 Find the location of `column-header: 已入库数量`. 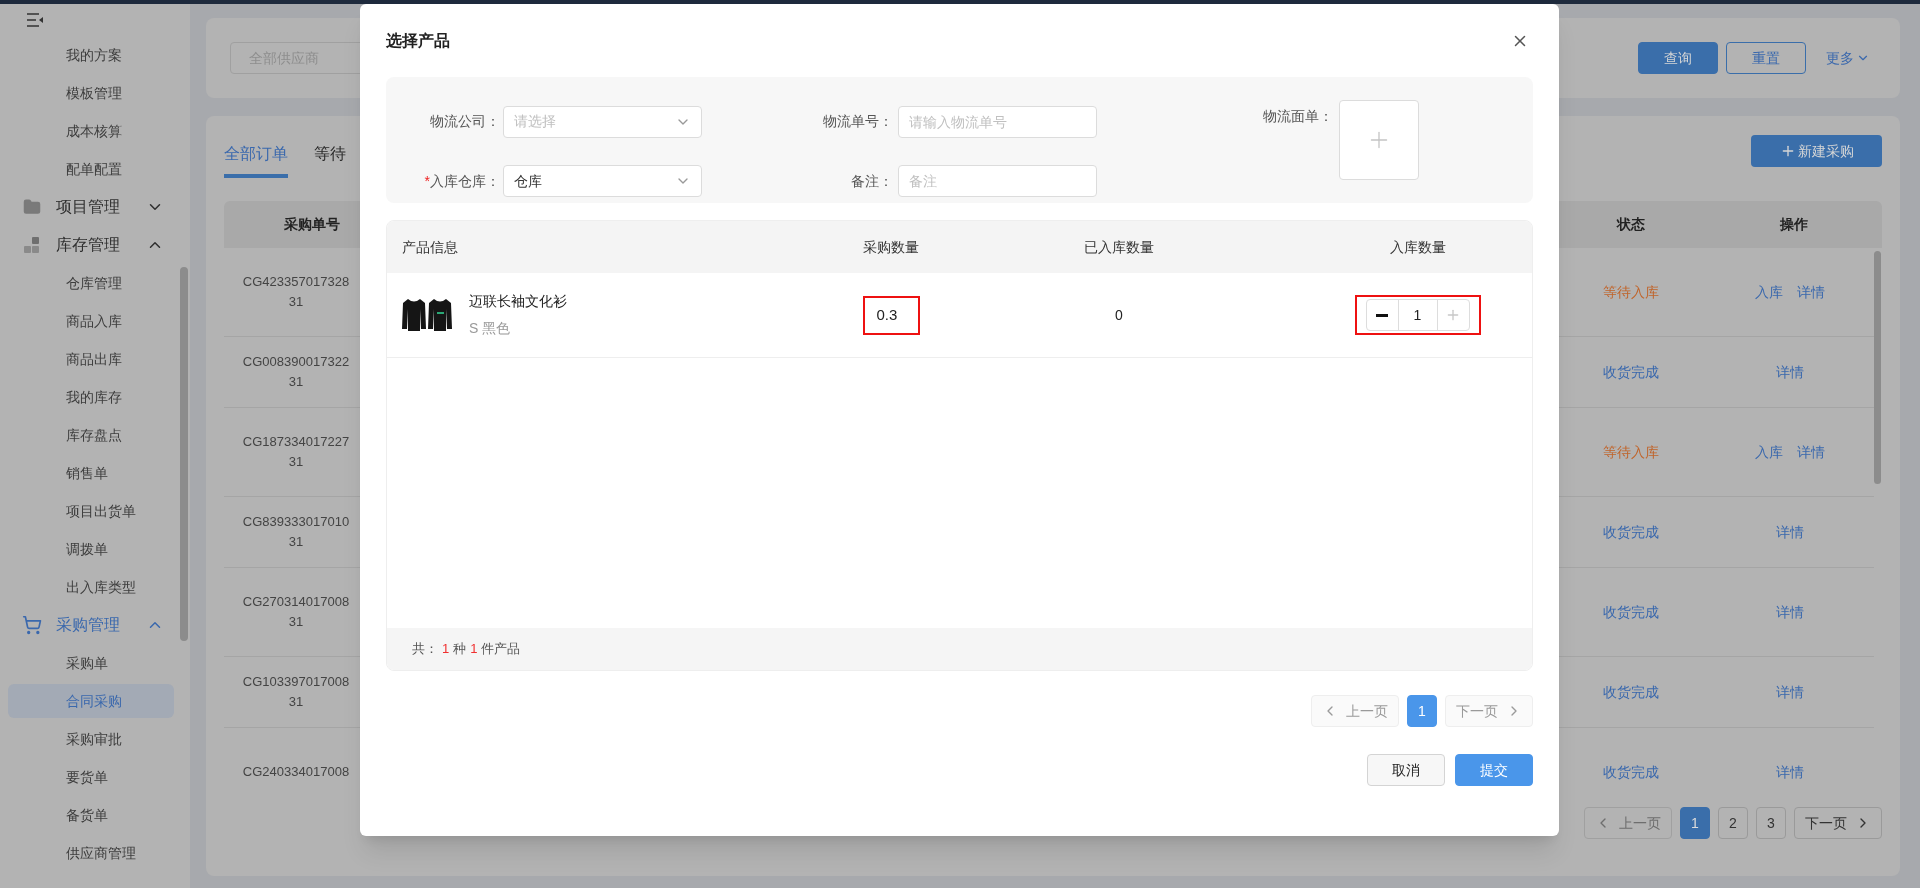

column-header: 已入库数量 is located at coordinates (1119, 247).